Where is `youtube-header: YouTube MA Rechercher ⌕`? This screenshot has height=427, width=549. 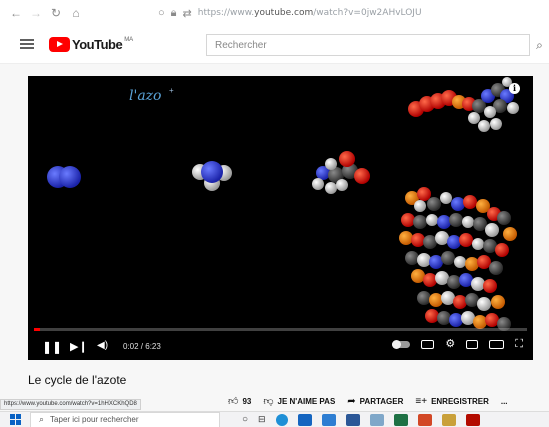 youtube-header: YouTube MA Rechercher ⌕ is located at coordinates (274, 45).